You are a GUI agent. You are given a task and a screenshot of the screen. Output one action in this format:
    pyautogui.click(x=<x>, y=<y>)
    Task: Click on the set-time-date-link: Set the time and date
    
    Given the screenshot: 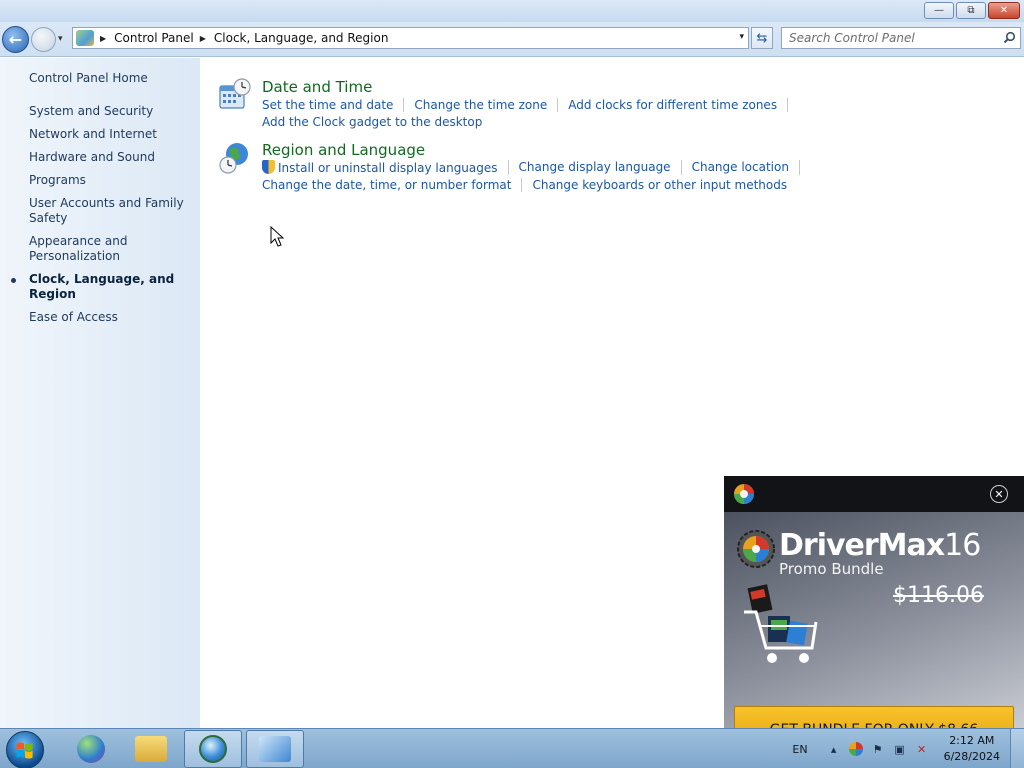 What is the action you would take?
    pyautogui.click(x=333, y=105)
    